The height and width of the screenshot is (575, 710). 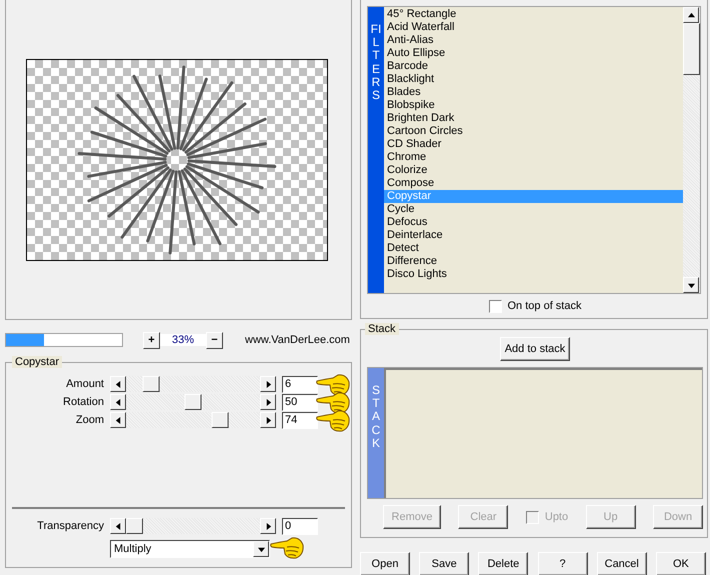 What do you see at coordinates (533, 118) in the screenshot?
I see `filter-item: Brighten Dark` at bounding box center [533, 118].